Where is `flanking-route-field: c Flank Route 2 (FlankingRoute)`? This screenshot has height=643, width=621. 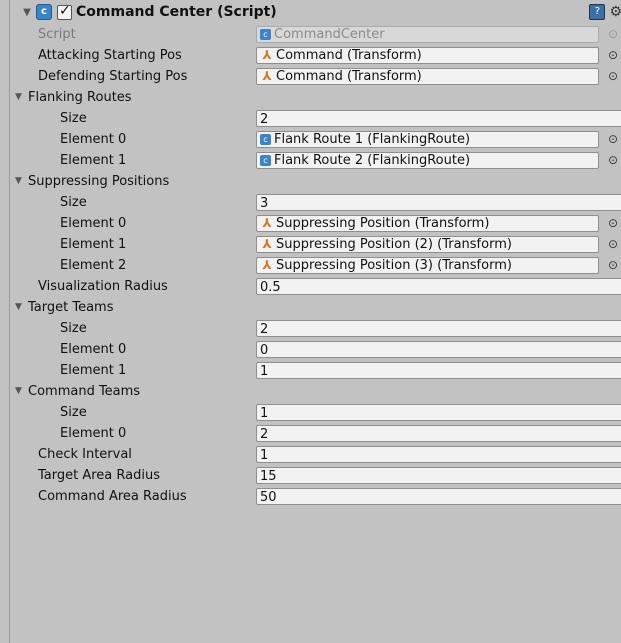
flanking-route-field: c Flank Route 2 (FlankingRoute) is located at coordinates (427, 160).